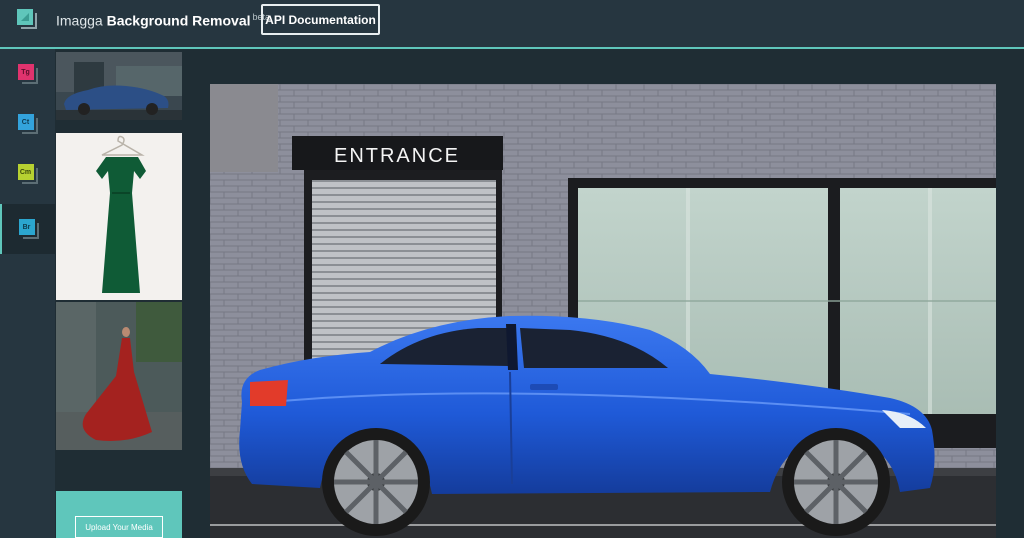 The image size is (1024, 538). Describe the element at coordinates (397, 156) in the screenshot. I see `entrance-sign: ENTRANCE` at that location.